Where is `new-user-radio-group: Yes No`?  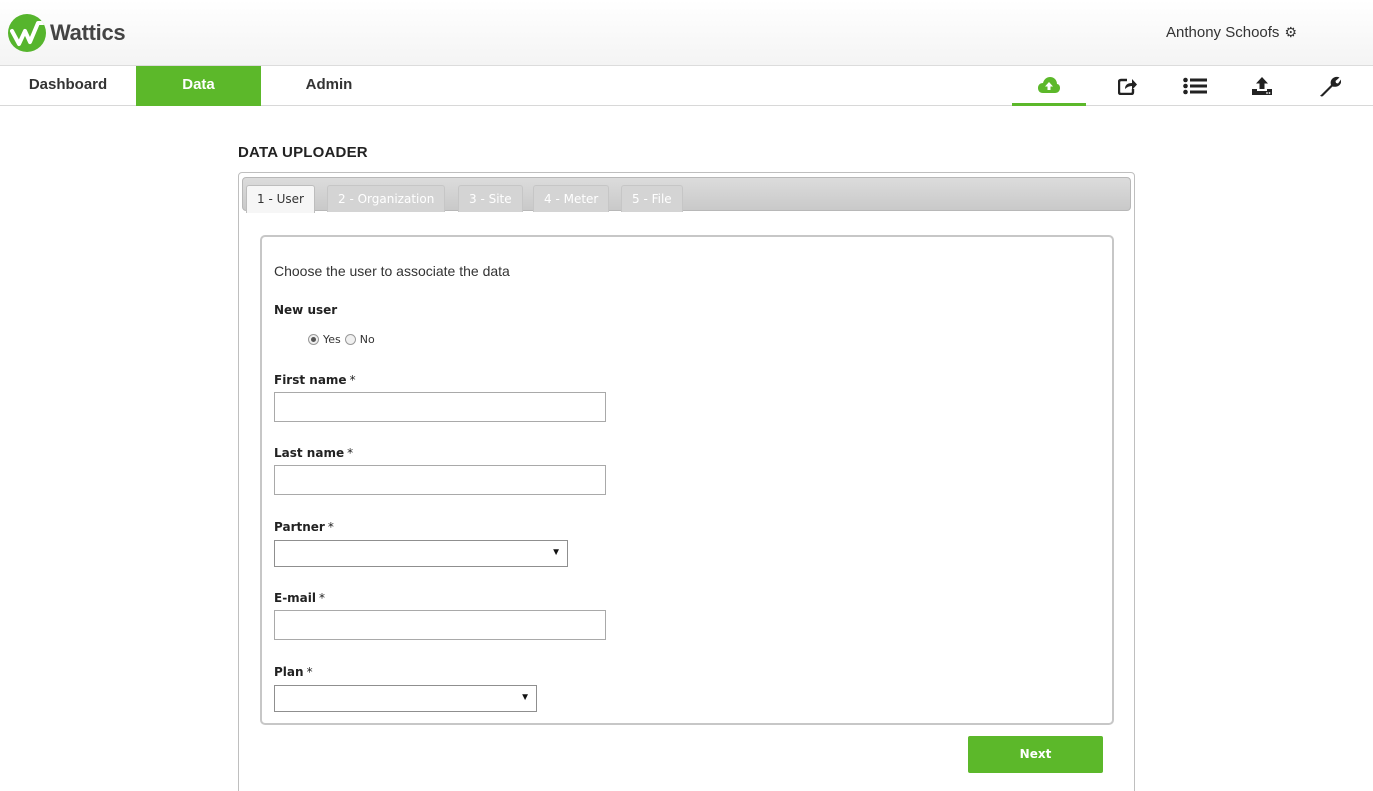 new-user-radio-group: Yes No is located at coordinates (343, 339).